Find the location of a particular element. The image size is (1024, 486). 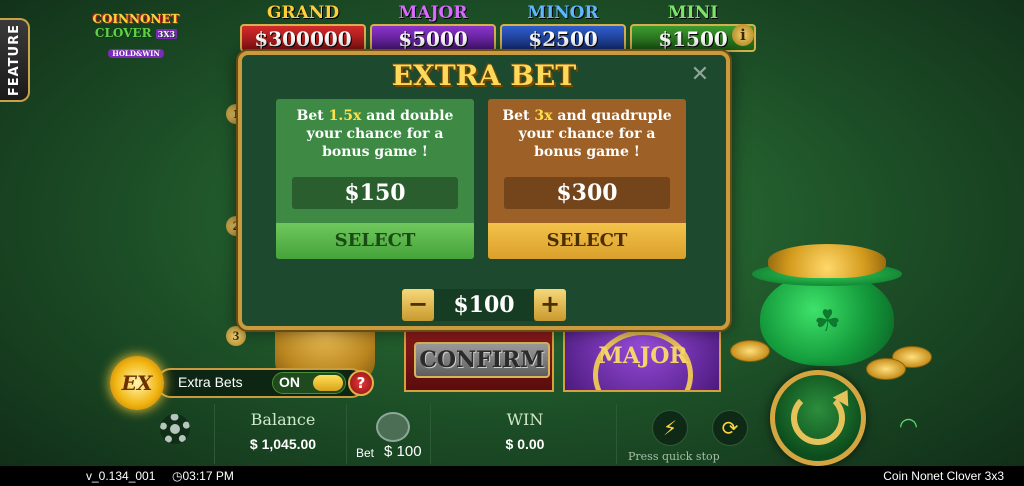

jackpot-value: $5000 is located at coordinates (433, 38).